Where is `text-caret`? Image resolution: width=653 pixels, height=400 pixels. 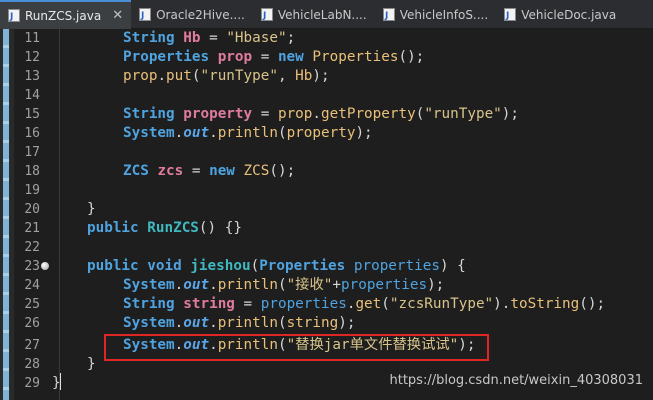
text-caret is located at coordinates (60, 381).